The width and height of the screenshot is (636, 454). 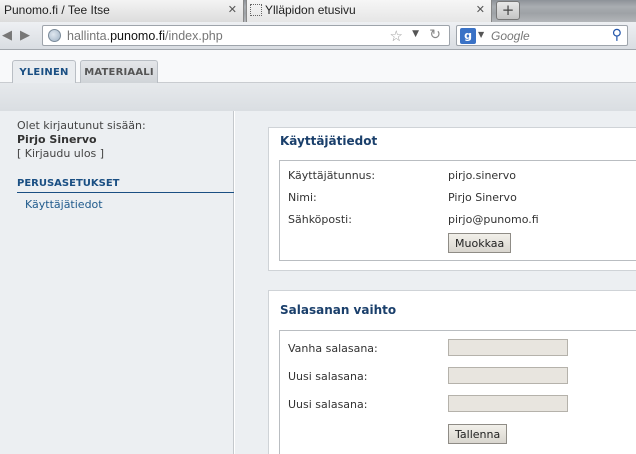 What do you see at coordinates (468, 36) in the screenshot?
I see `google-icon: g` at bounding box center [468, 36].